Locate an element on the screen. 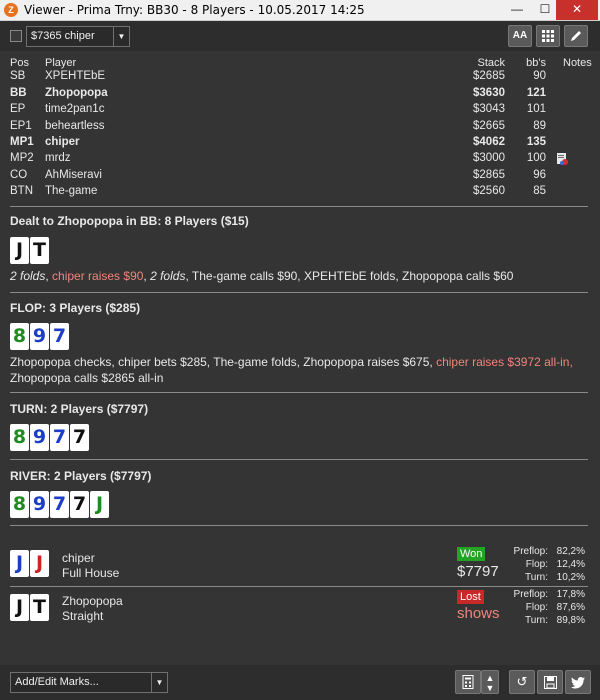 The height and width of the screenshot is (700, 600). table-row: MP1 chiper $4062 135 is located at coordinates (300, 144).